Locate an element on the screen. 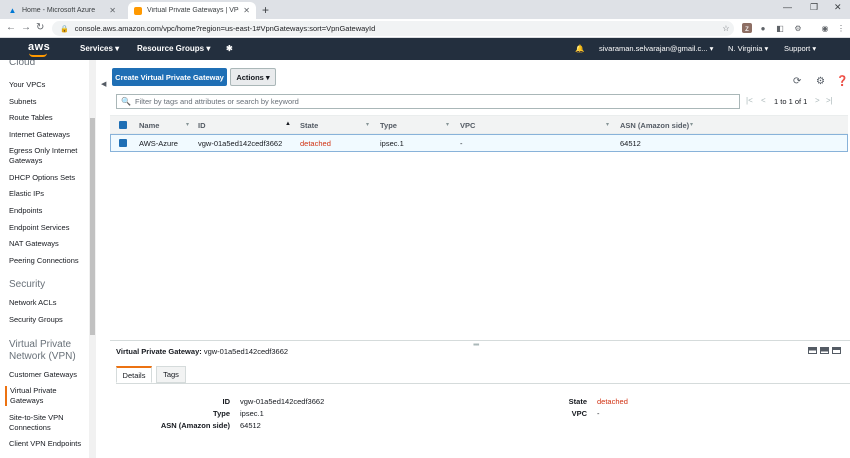  sidebar-item-subnets: Subnets is located at coordinates (23, 102).